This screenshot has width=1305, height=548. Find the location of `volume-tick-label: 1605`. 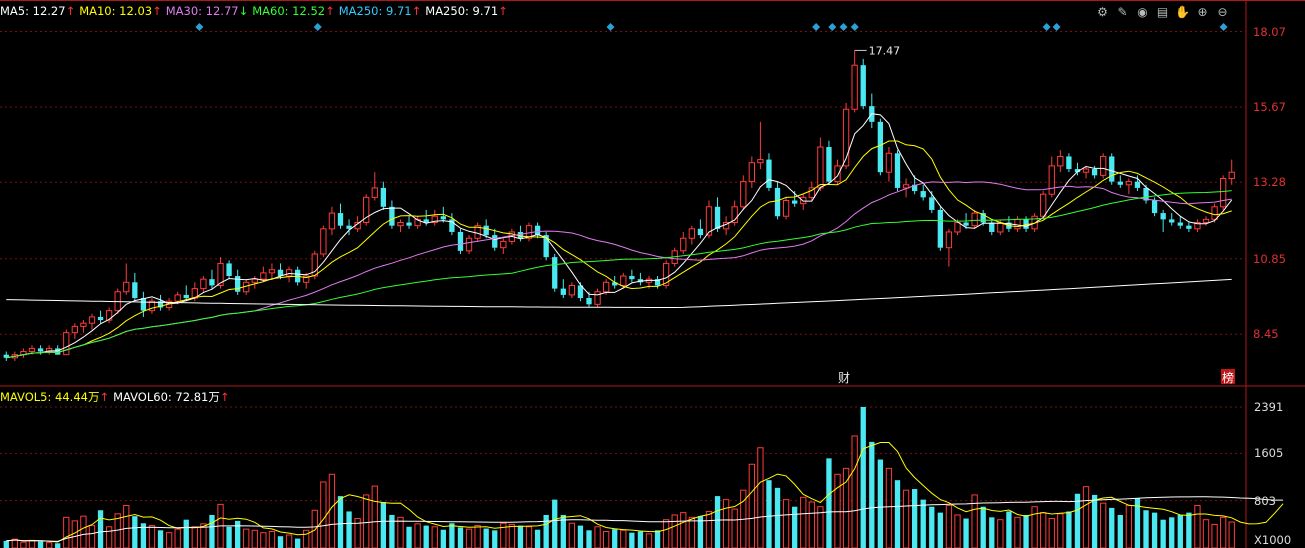

volume-tick-label: 1605 is located at coordinates (1269, 453).